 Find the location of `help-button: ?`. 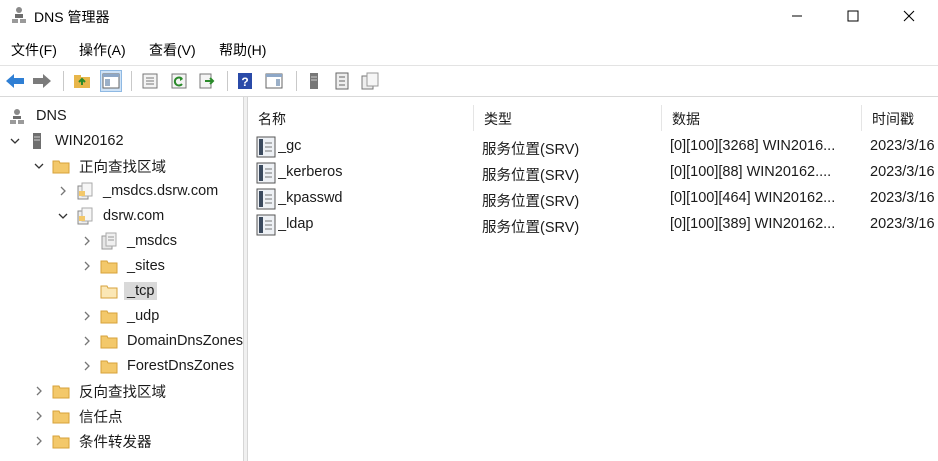

help-button: ? is located at coordinates (245, 81).